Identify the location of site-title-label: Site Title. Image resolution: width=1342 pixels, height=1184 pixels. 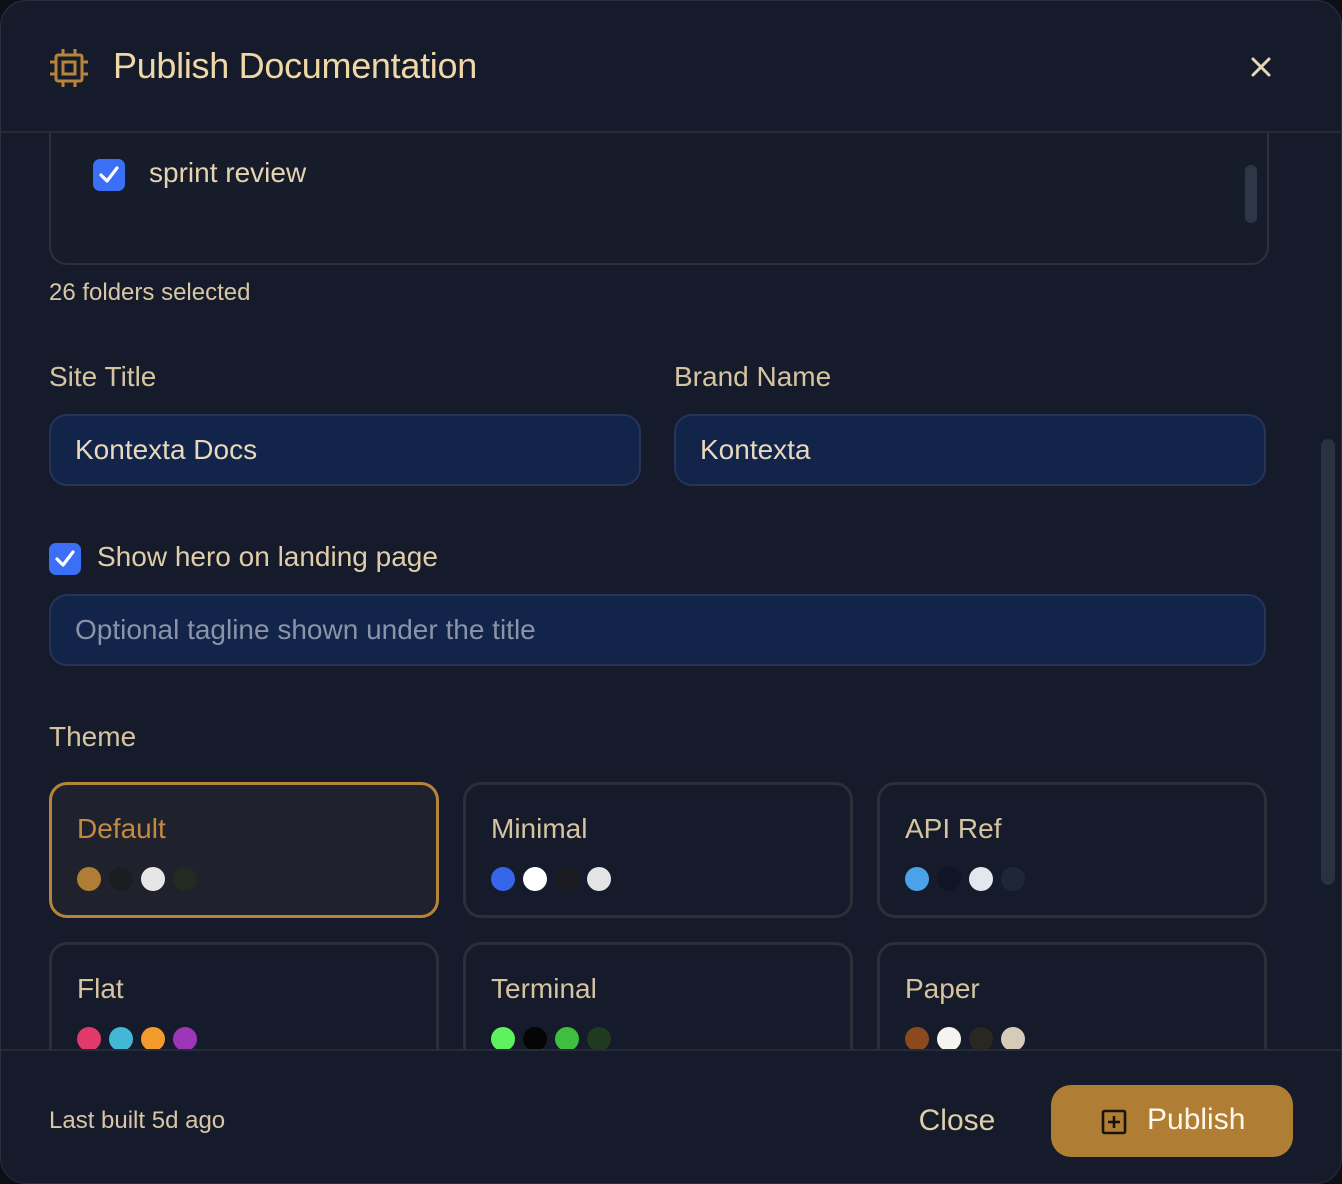
(103, 376).